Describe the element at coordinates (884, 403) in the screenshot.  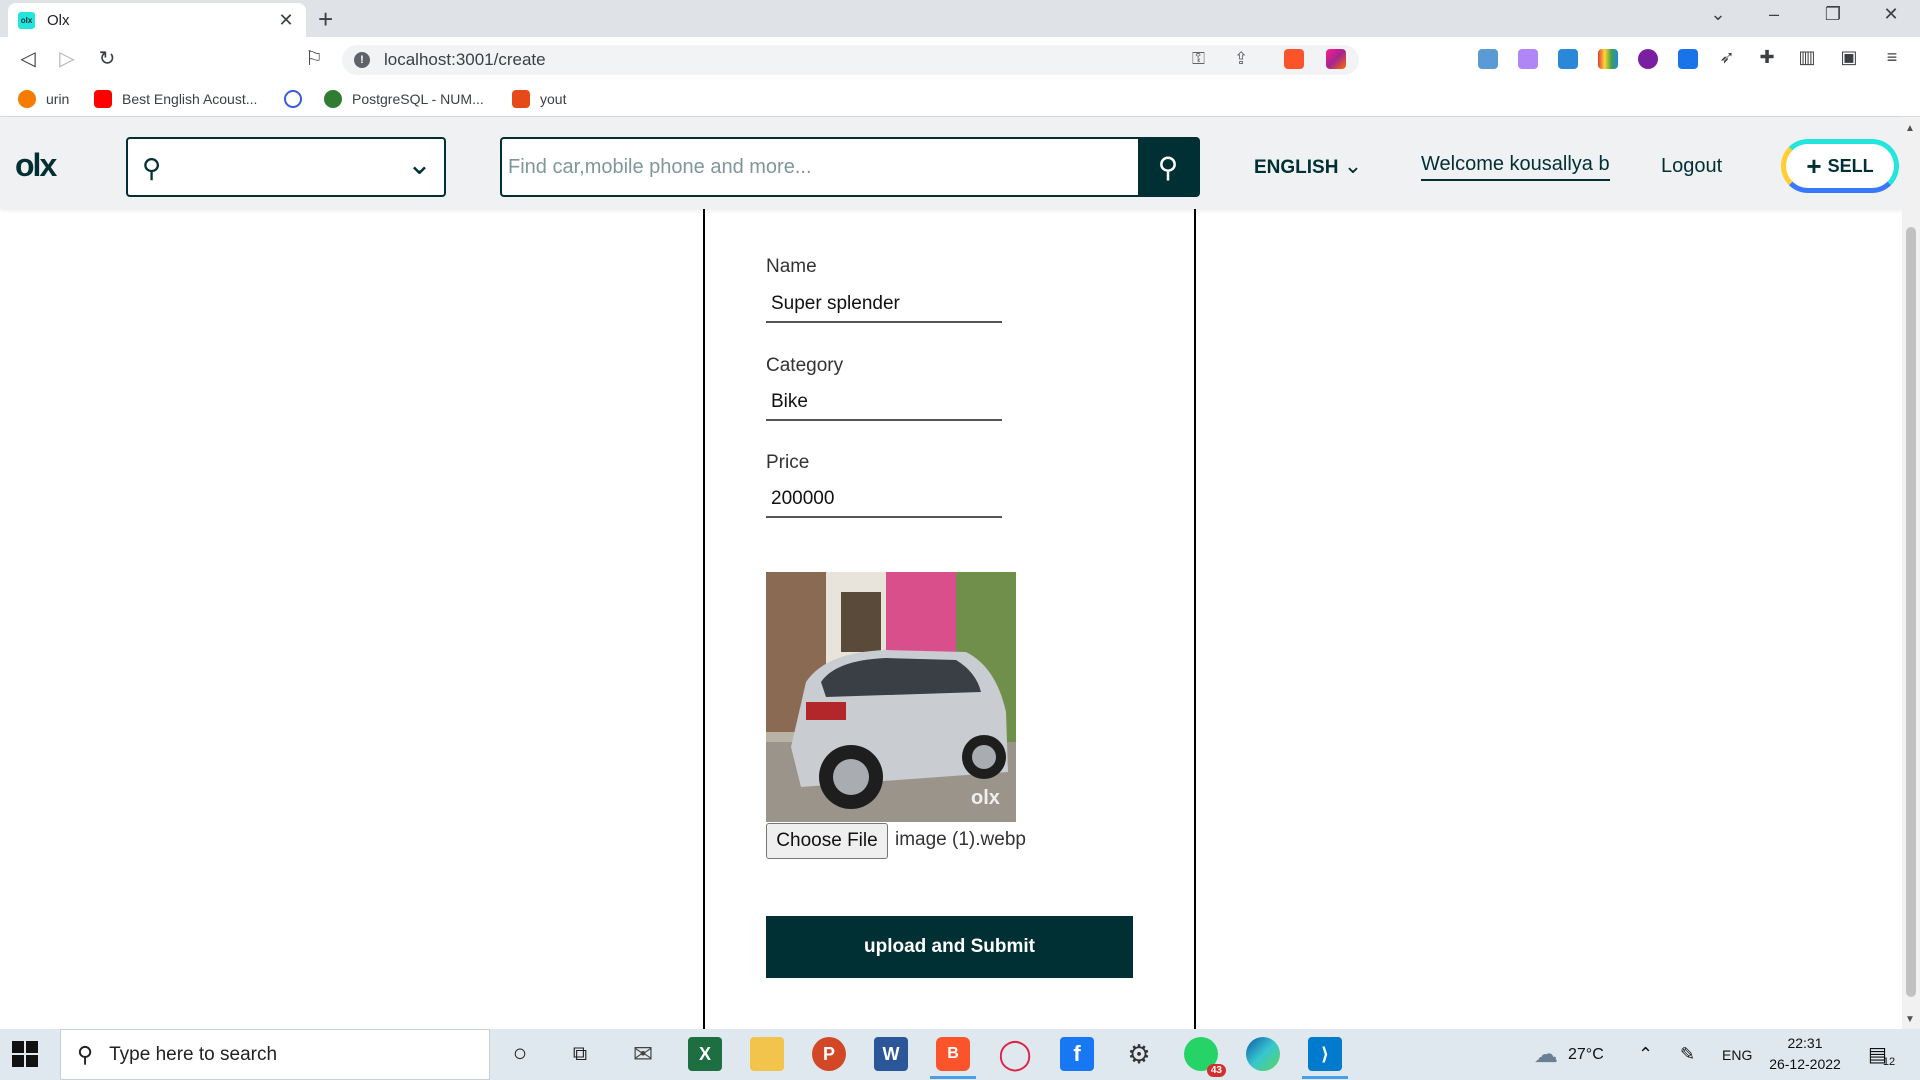
I see `category-input` at that location.